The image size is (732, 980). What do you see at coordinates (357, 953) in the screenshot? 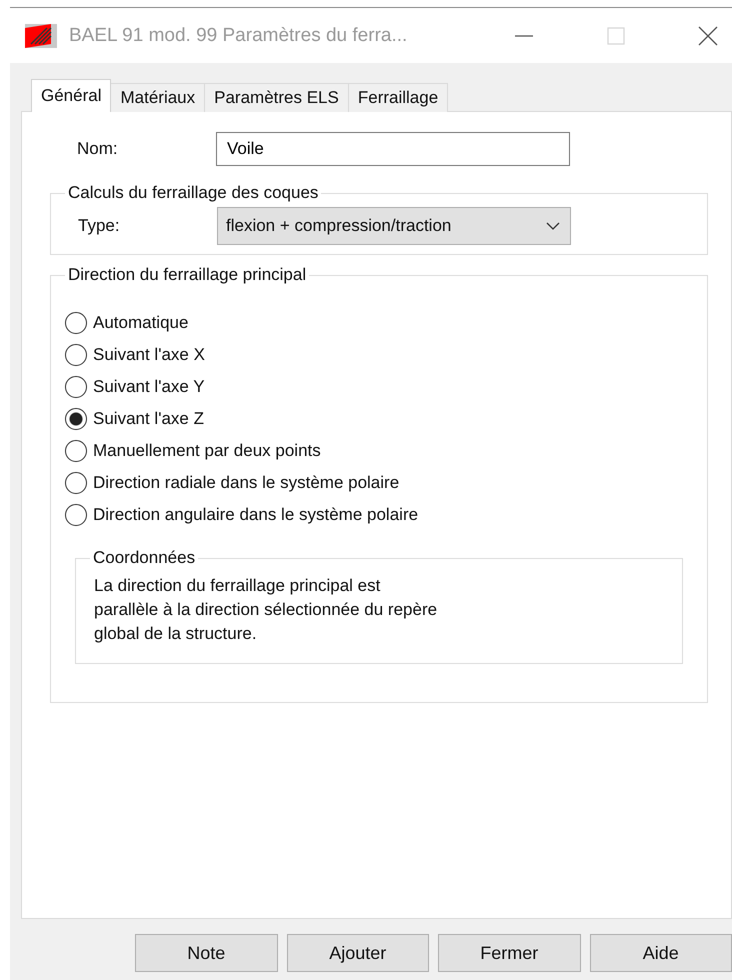
I see `dialog-button: Ajouter` at bounding box center [357, 953].